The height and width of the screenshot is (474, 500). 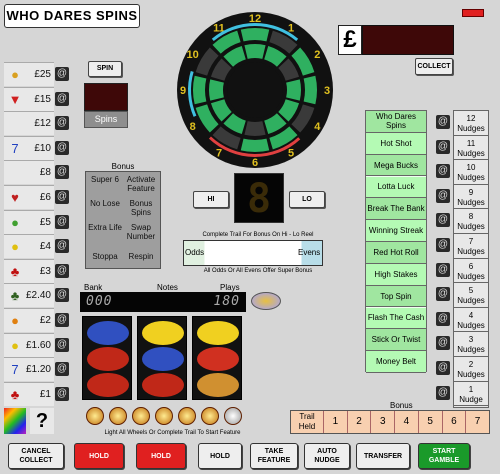 I want to click on nudge-item: 12 Nudges, so click(x=471, y=123).